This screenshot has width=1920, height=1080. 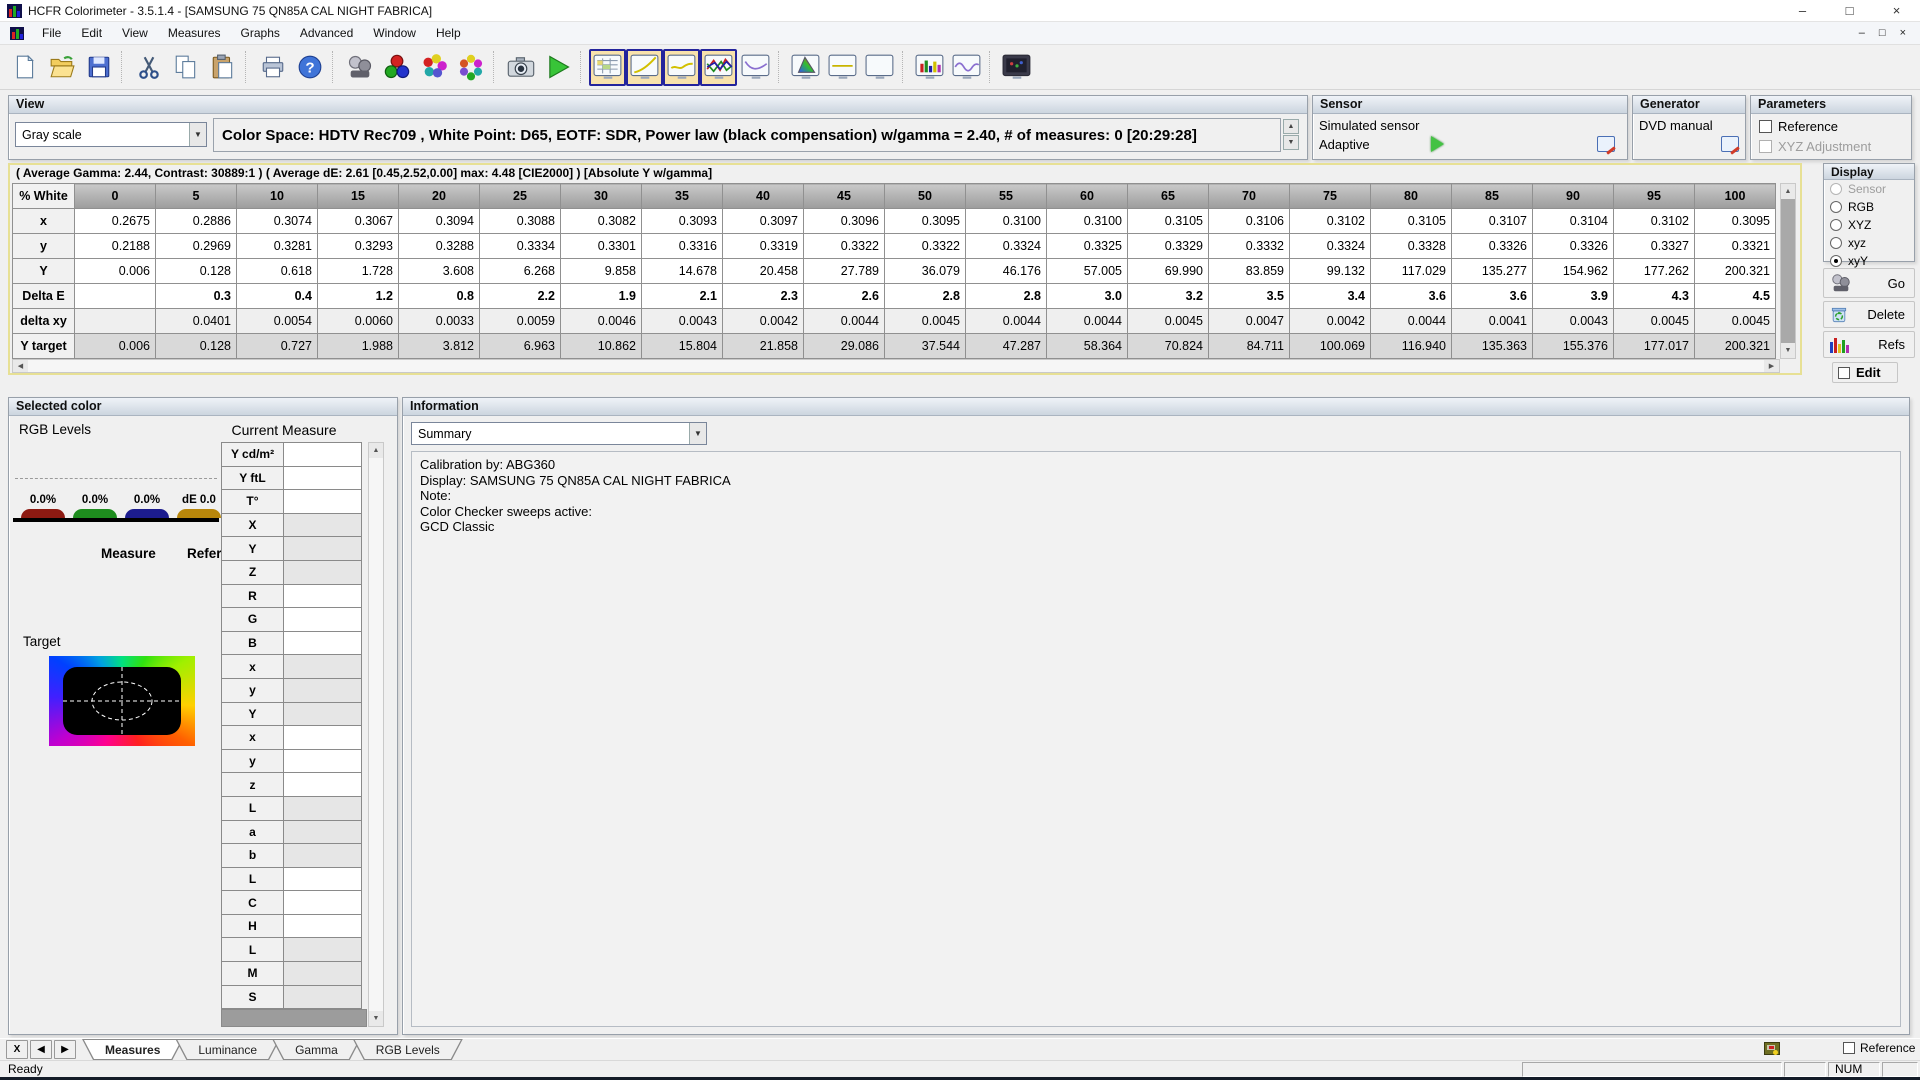 What do you see at coordinates (1654, 196) in the screenshot?
I see `column-header: 95` at bounding box center [1654, 196].